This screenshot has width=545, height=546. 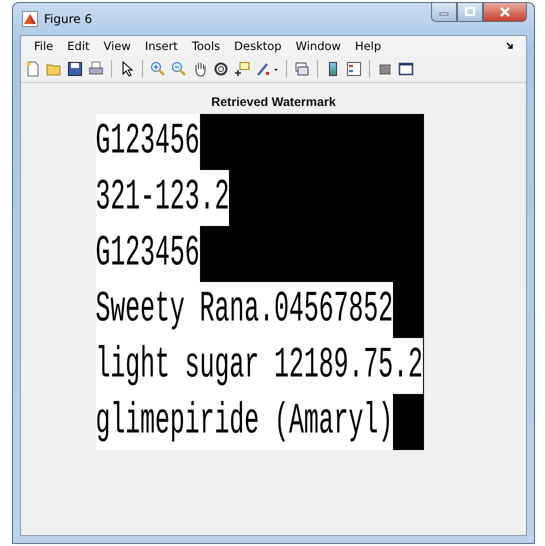 I want to click on maximize-button, so click(x=470, y=12).